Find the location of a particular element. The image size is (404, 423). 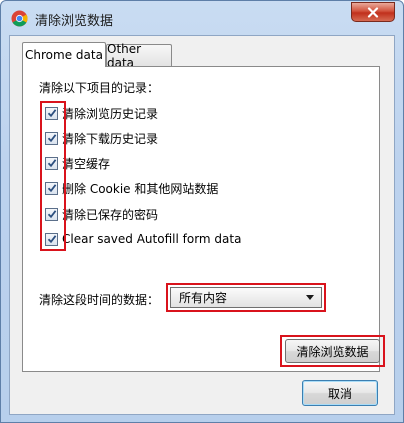

dialog-title: 清除浏览数据 is located at coordinates (74, 21).